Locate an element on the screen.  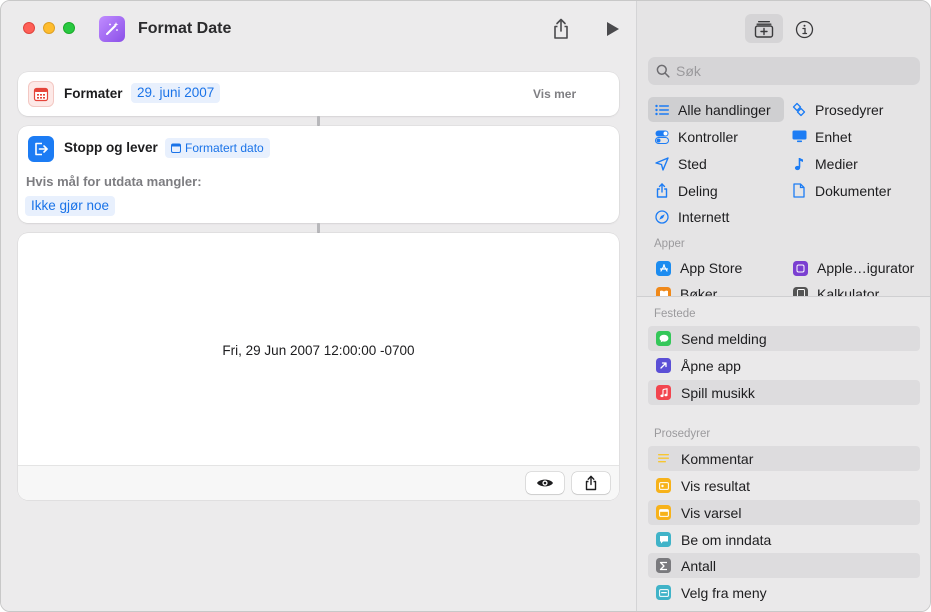
pinned-label: Send melding is located at coordinates (724, 338).